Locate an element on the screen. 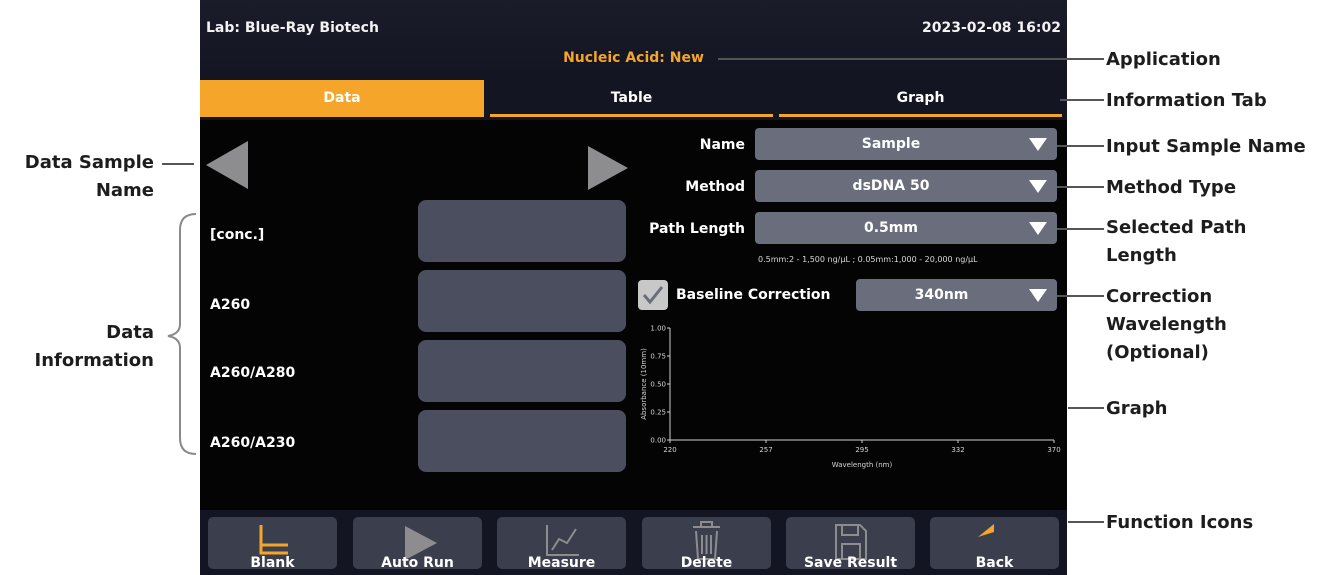 This screenshot has width=1342, height=575. name-label: Name is located at coordinates (722, 145).